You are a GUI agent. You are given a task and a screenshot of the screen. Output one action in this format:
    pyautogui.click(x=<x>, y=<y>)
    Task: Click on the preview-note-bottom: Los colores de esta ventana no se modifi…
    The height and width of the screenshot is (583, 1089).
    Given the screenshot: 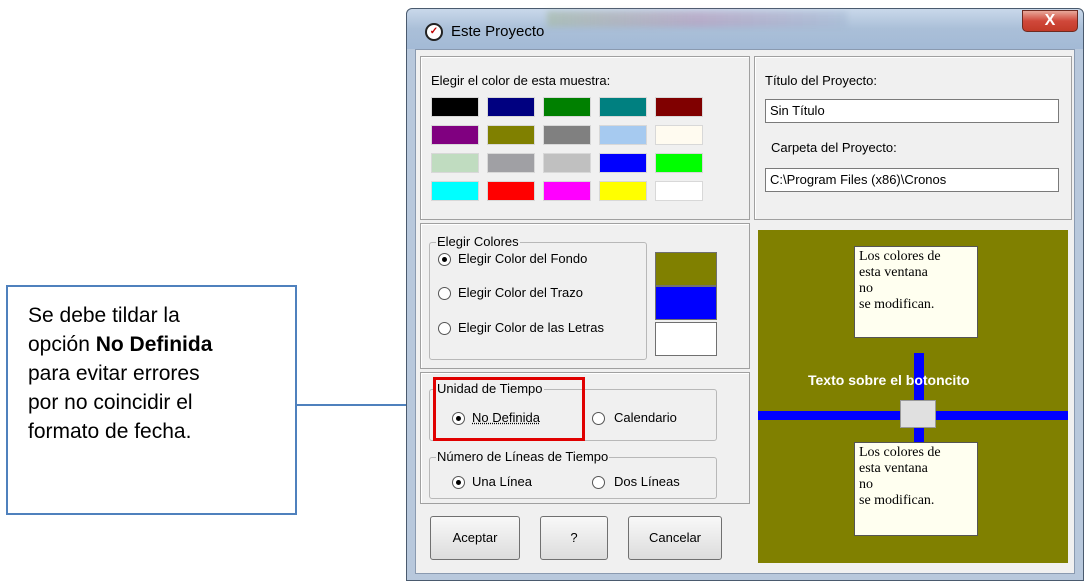 What is the action you would take?
    pyautogui.click(x=916, y=489)
    